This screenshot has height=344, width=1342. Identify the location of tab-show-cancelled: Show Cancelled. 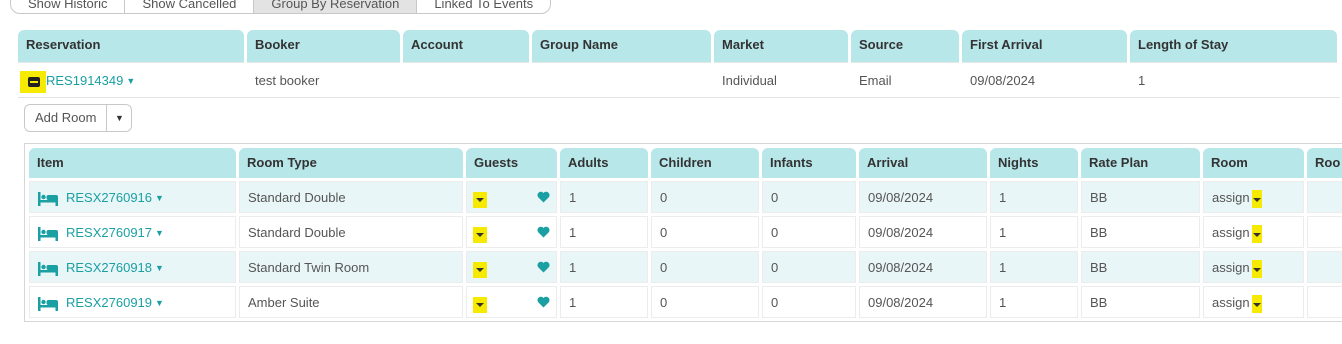
(189, 7).